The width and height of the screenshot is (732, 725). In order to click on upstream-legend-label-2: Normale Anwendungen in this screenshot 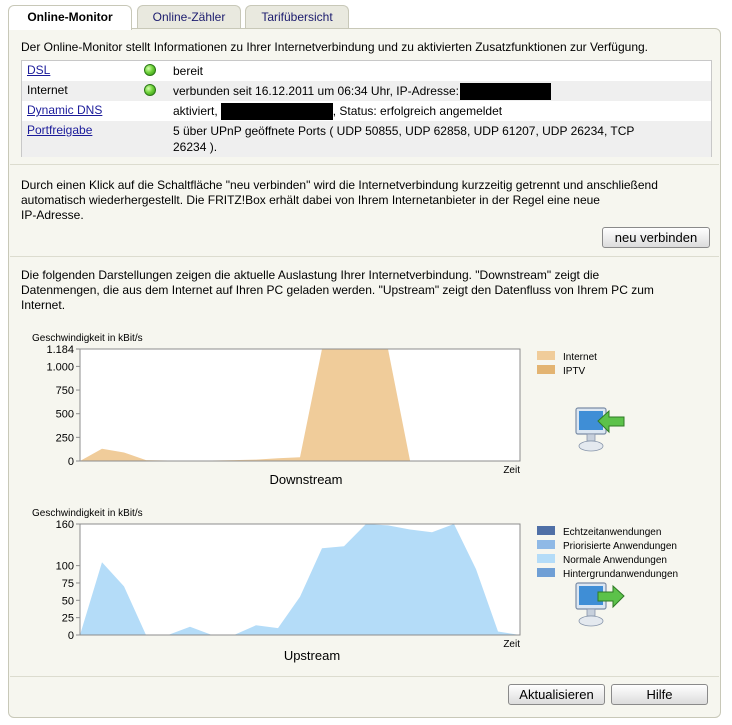, I will do `click(615, 560)`.